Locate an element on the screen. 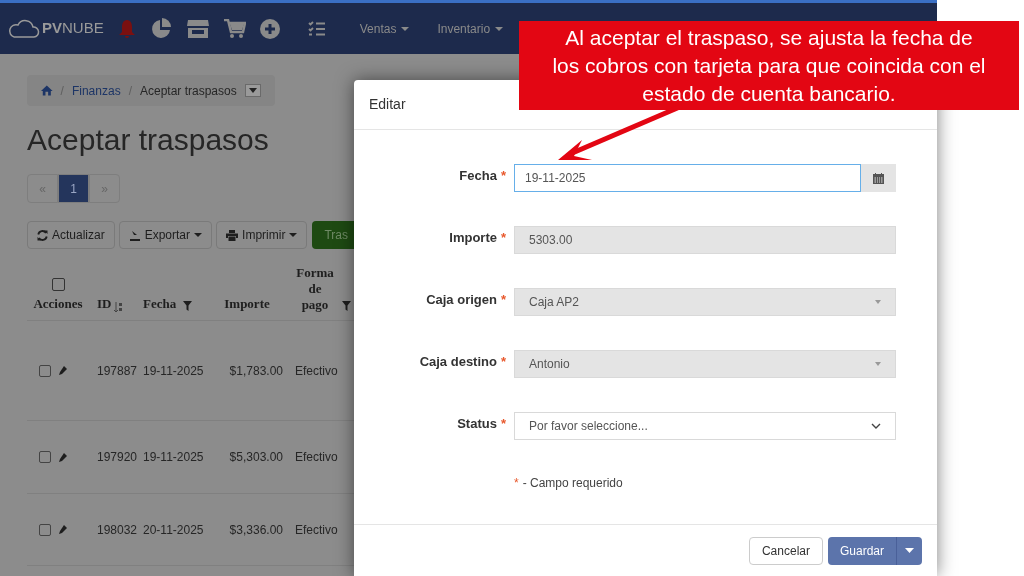 This screenshot has width=1024, height=576. home-icon is located at coordinates (47, 90).